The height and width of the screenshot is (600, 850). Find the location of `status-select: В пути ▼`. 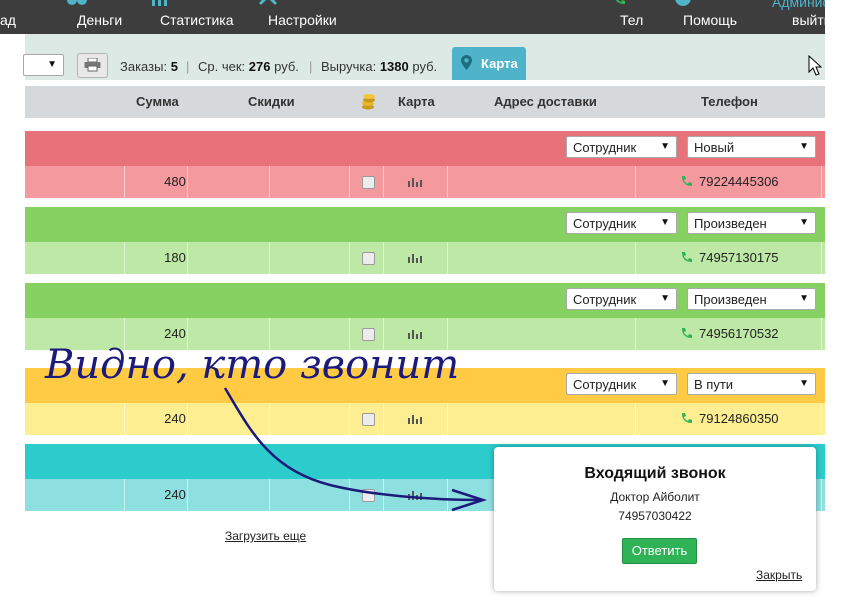

status-select: В пути ▼ is located at coordinates (751, 384).